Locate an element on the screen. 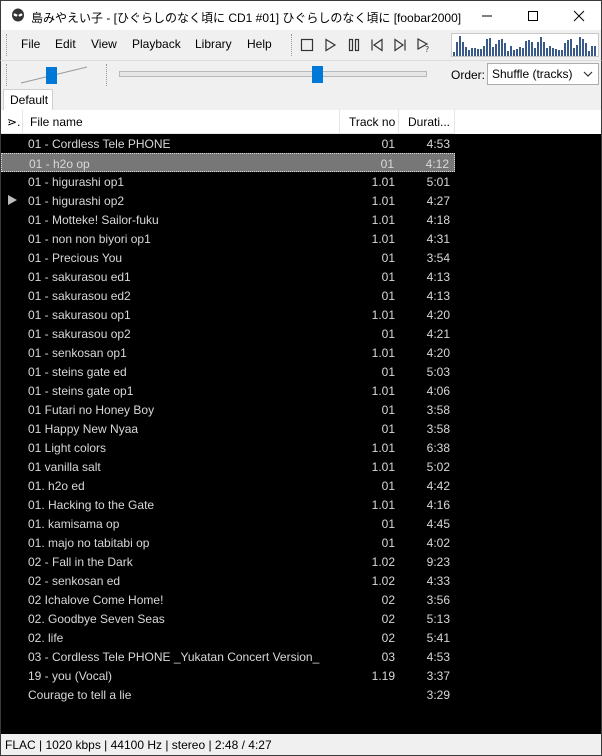 This screenshot has height=756, width=602. track-row: 02 Ichalove Come Home! 02 3:56 is located at coordinates (228, 599).